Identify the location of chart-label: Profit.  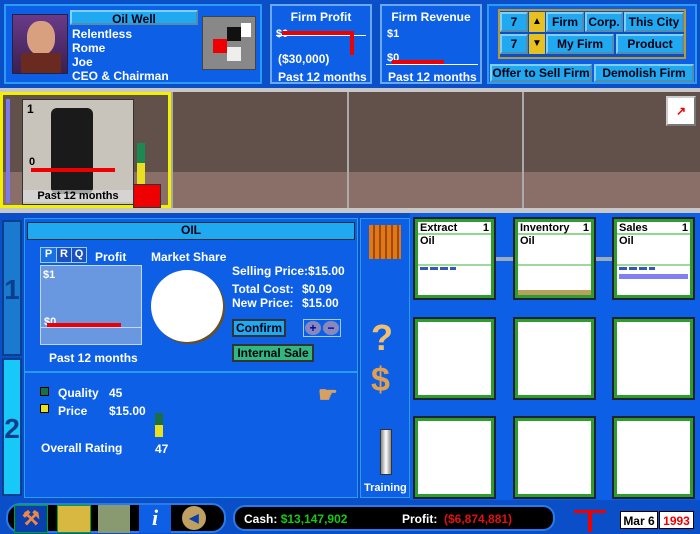
(111, 257).